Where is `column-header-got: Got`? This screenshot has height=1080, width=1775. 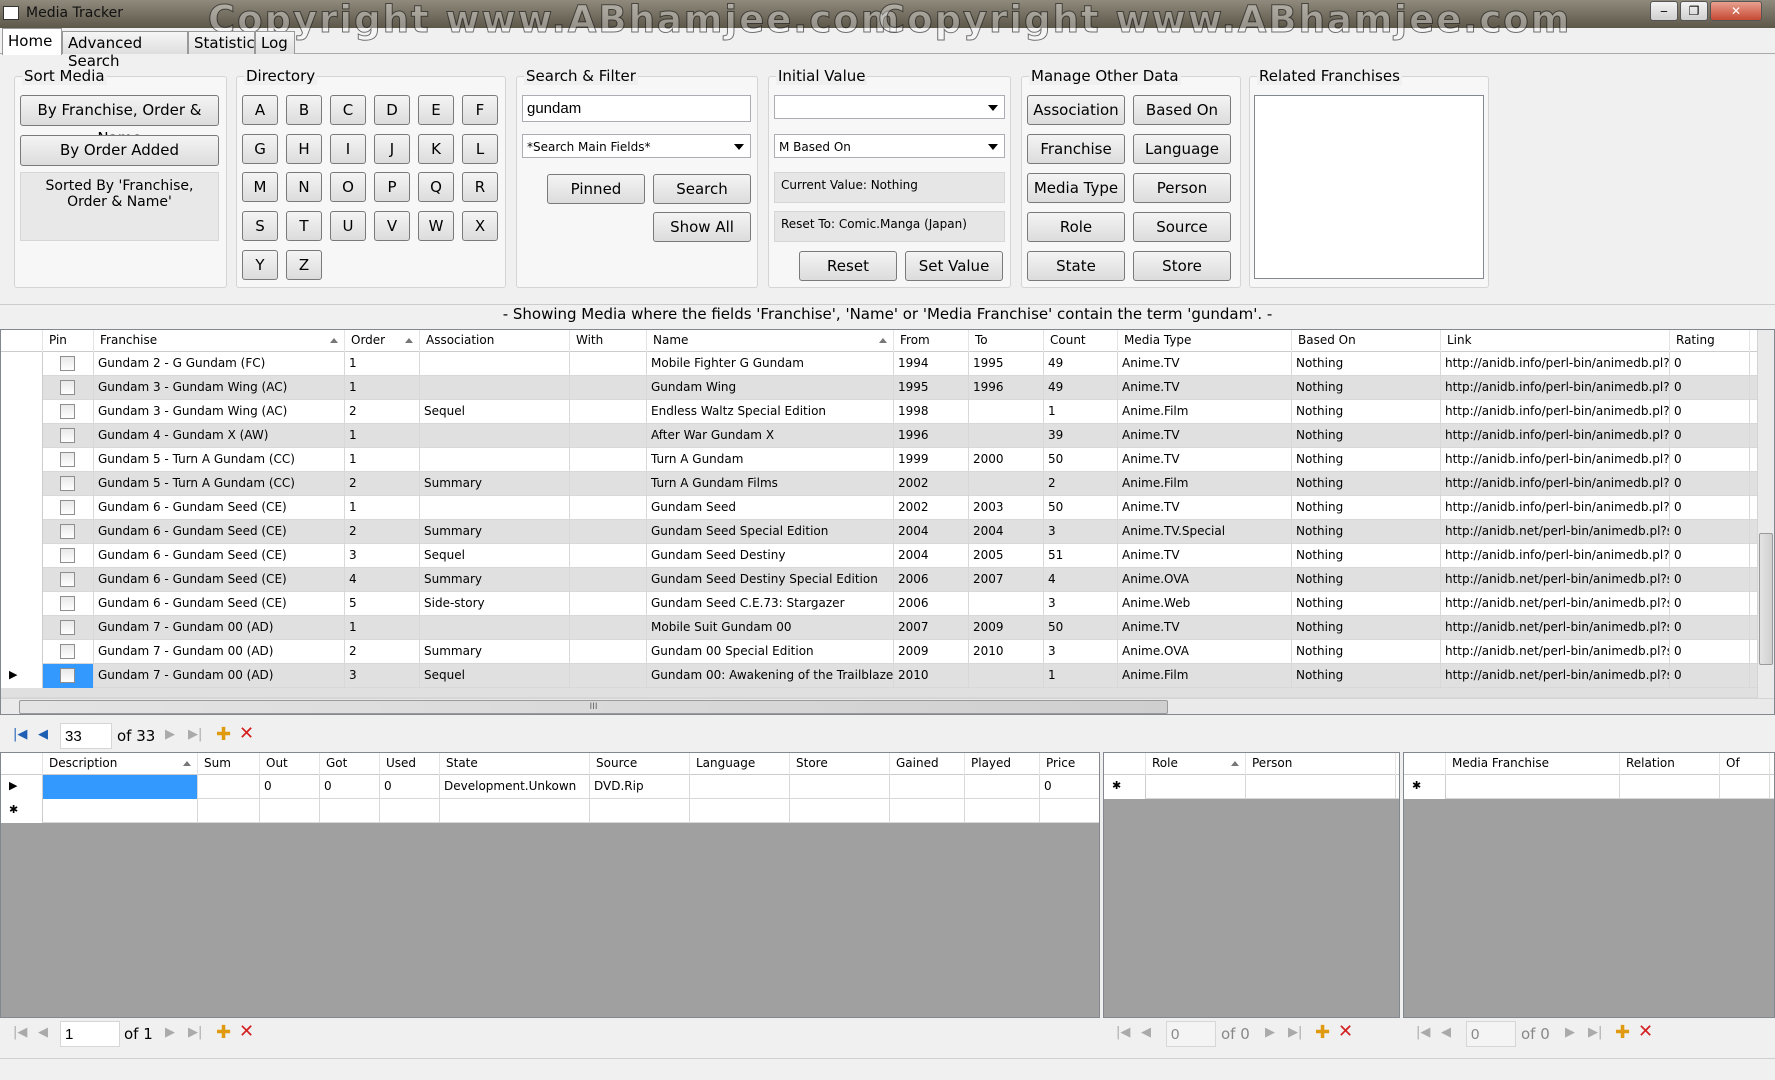
column-header-got: Got is located at coordinates (350, 764).